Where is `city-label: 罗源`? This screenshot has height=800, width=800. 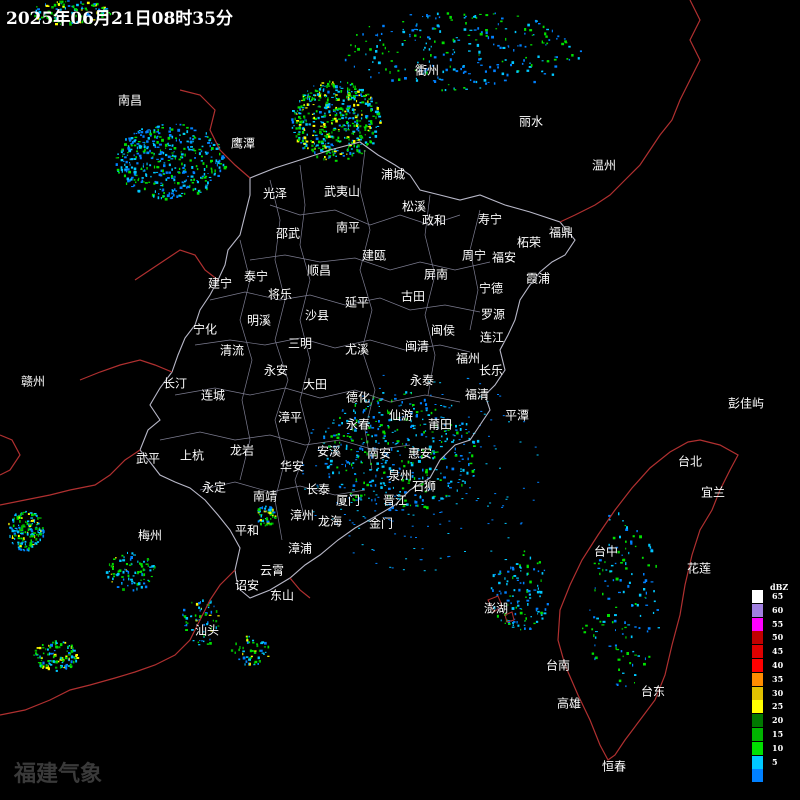 city-label: 罗源 is located at coordinates (493, 314).